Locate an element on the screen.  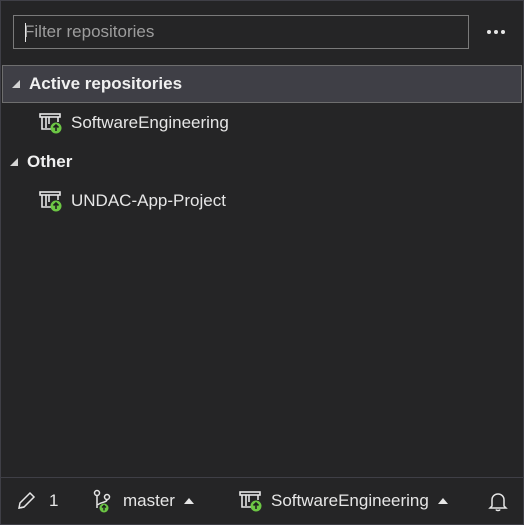
repository-button: SoftwareEngineering is located at coordinates (343, 501).